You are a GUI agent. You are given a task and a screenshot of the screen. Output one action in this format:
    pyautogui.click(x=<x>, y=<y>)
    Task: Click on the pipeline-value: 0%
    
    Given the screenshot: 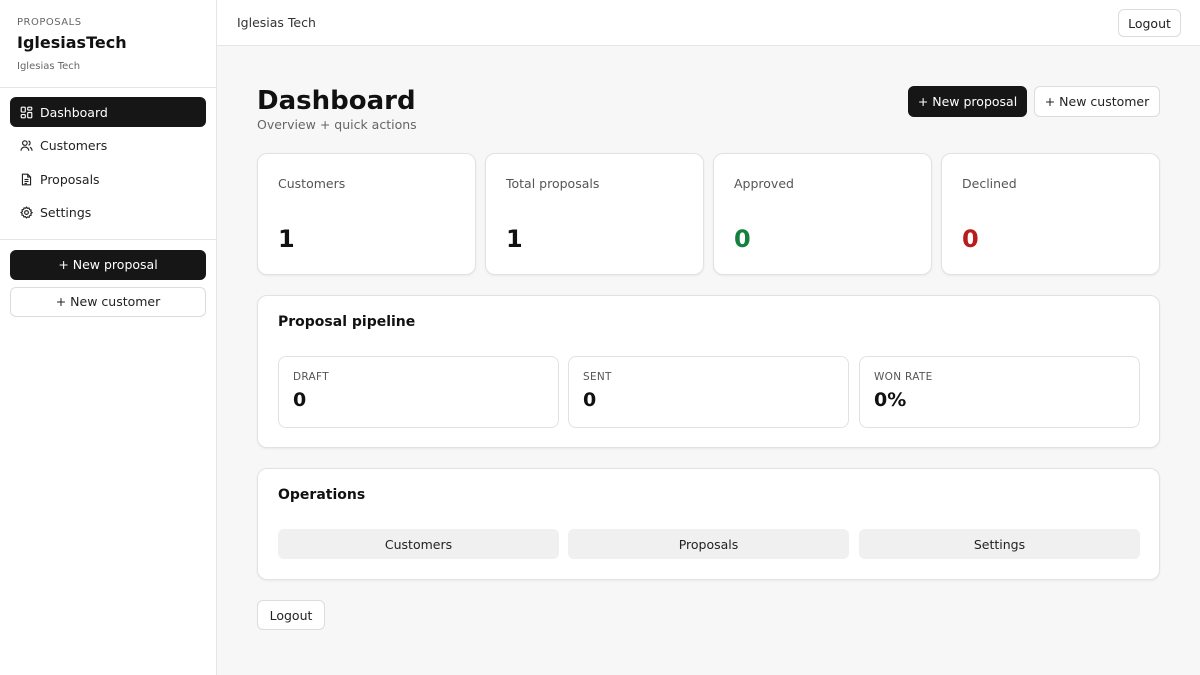 What is the action you would take?
    pyautogui.click(x=890, y=400)
    